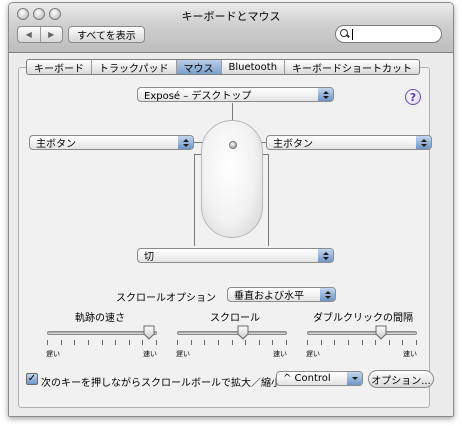 The image size is (462, 426). What do you see at coordinates (413, 97) in the screenshot?
I see `help-button: ?` at bounding box center [413, 97].